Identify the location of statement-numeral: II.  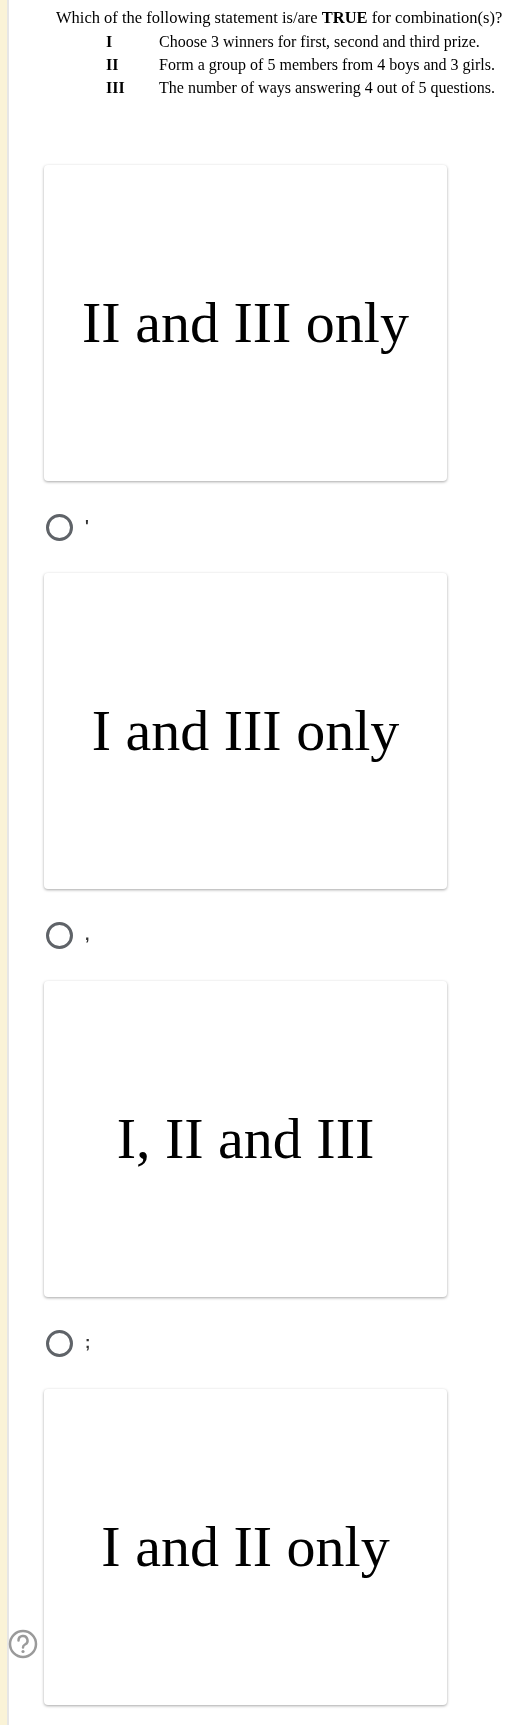
(112, 65).